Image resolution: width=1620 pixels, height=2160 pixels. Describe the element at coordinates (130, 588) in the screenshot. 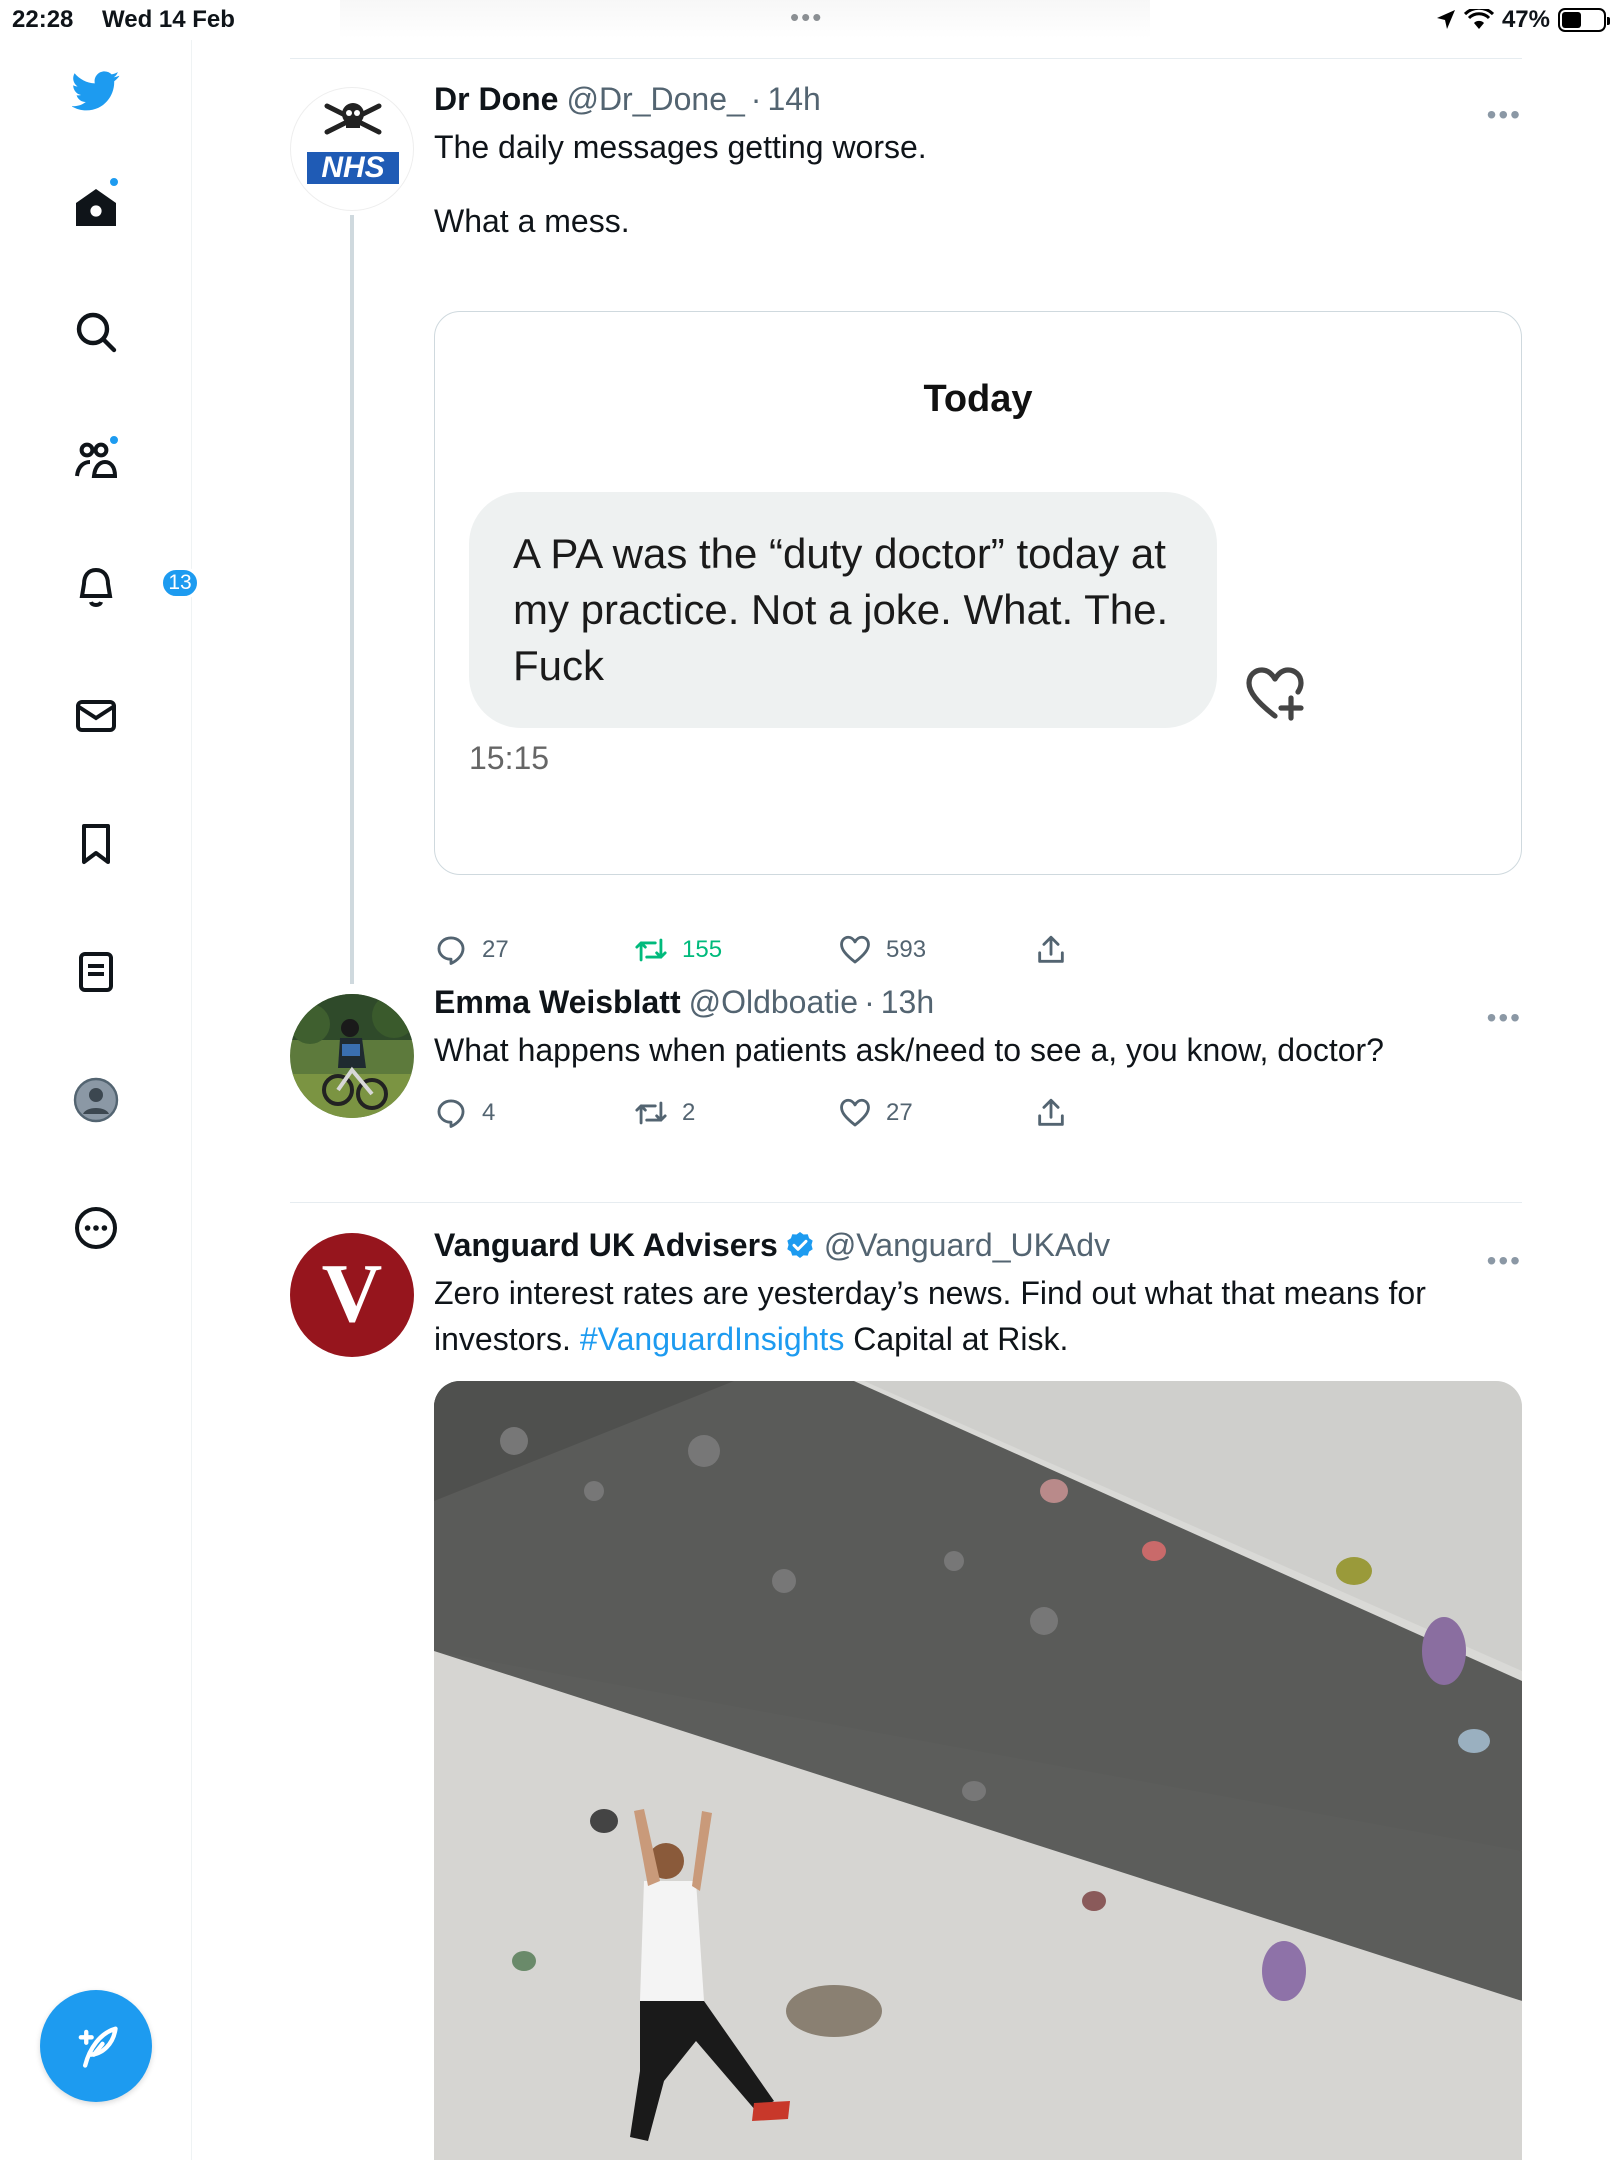

I see `nav-notifications: 13` at that location.